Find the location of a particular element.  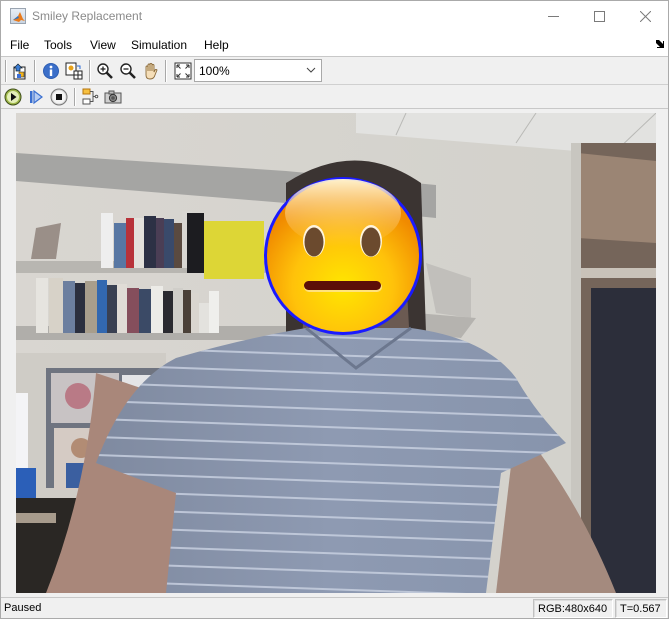

highlight-block-icon is located at coordinates (90, 96).